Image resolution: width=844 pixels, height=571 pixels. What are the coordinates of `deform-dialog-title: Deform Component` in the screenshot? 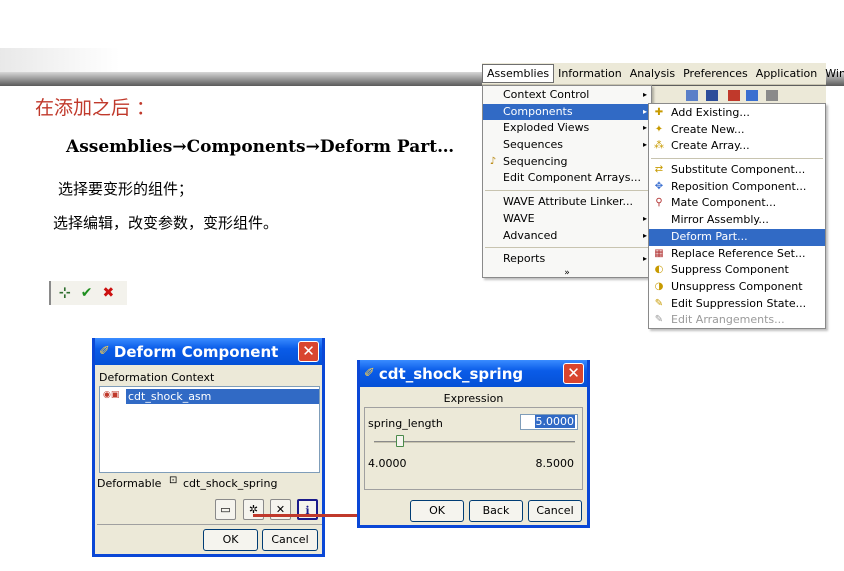 It's located at (196, 351).